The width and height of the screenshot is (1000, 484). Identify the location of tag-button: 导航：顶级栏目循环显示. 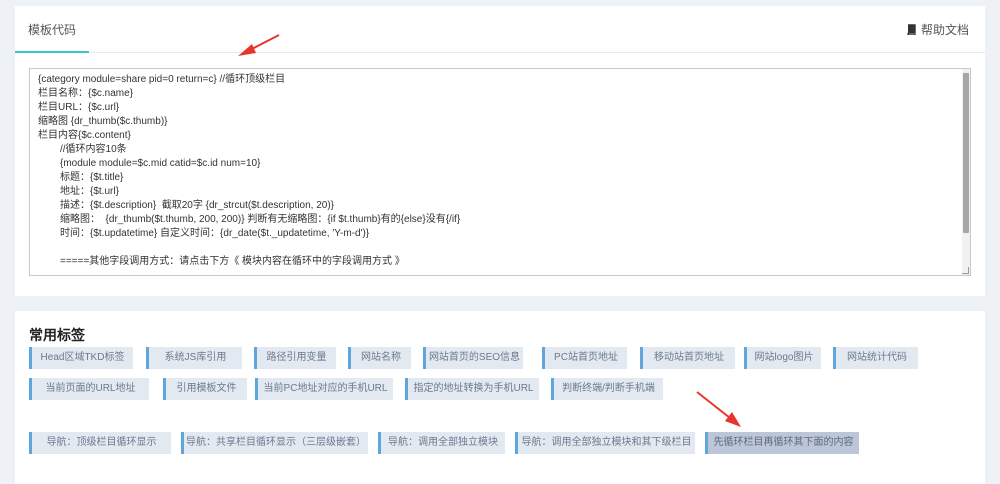
(100, 443).